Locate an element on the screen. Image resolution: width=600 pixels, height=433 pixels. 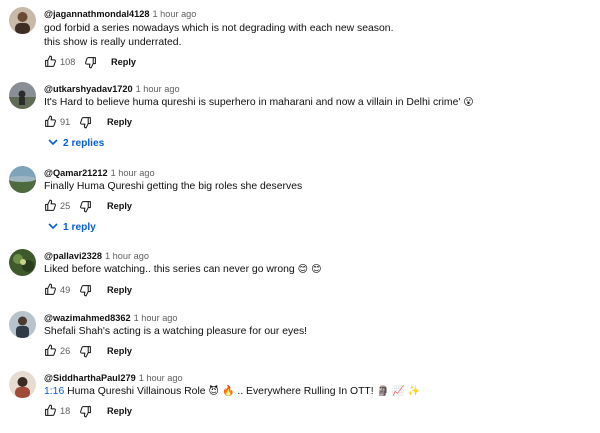
timestamp-link: 1:16 is located at coordinates (54, 391).